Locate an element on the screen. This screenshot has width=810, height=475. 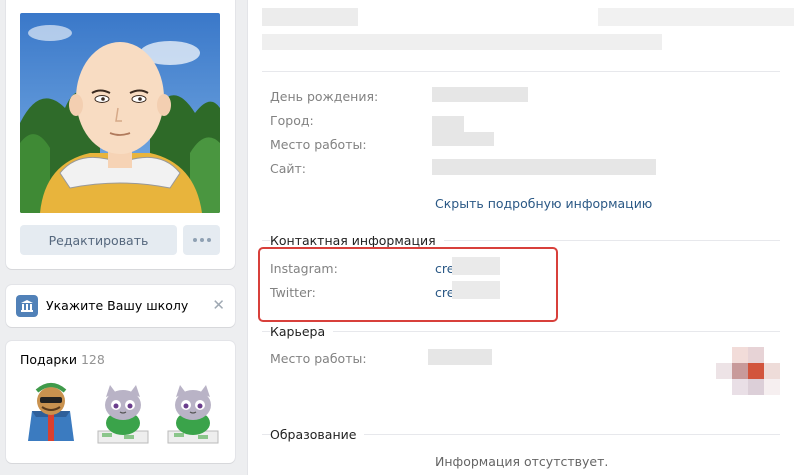
school-prompt-card: Укажите Вашу школу ✕ is located at coordinates (120, 306).